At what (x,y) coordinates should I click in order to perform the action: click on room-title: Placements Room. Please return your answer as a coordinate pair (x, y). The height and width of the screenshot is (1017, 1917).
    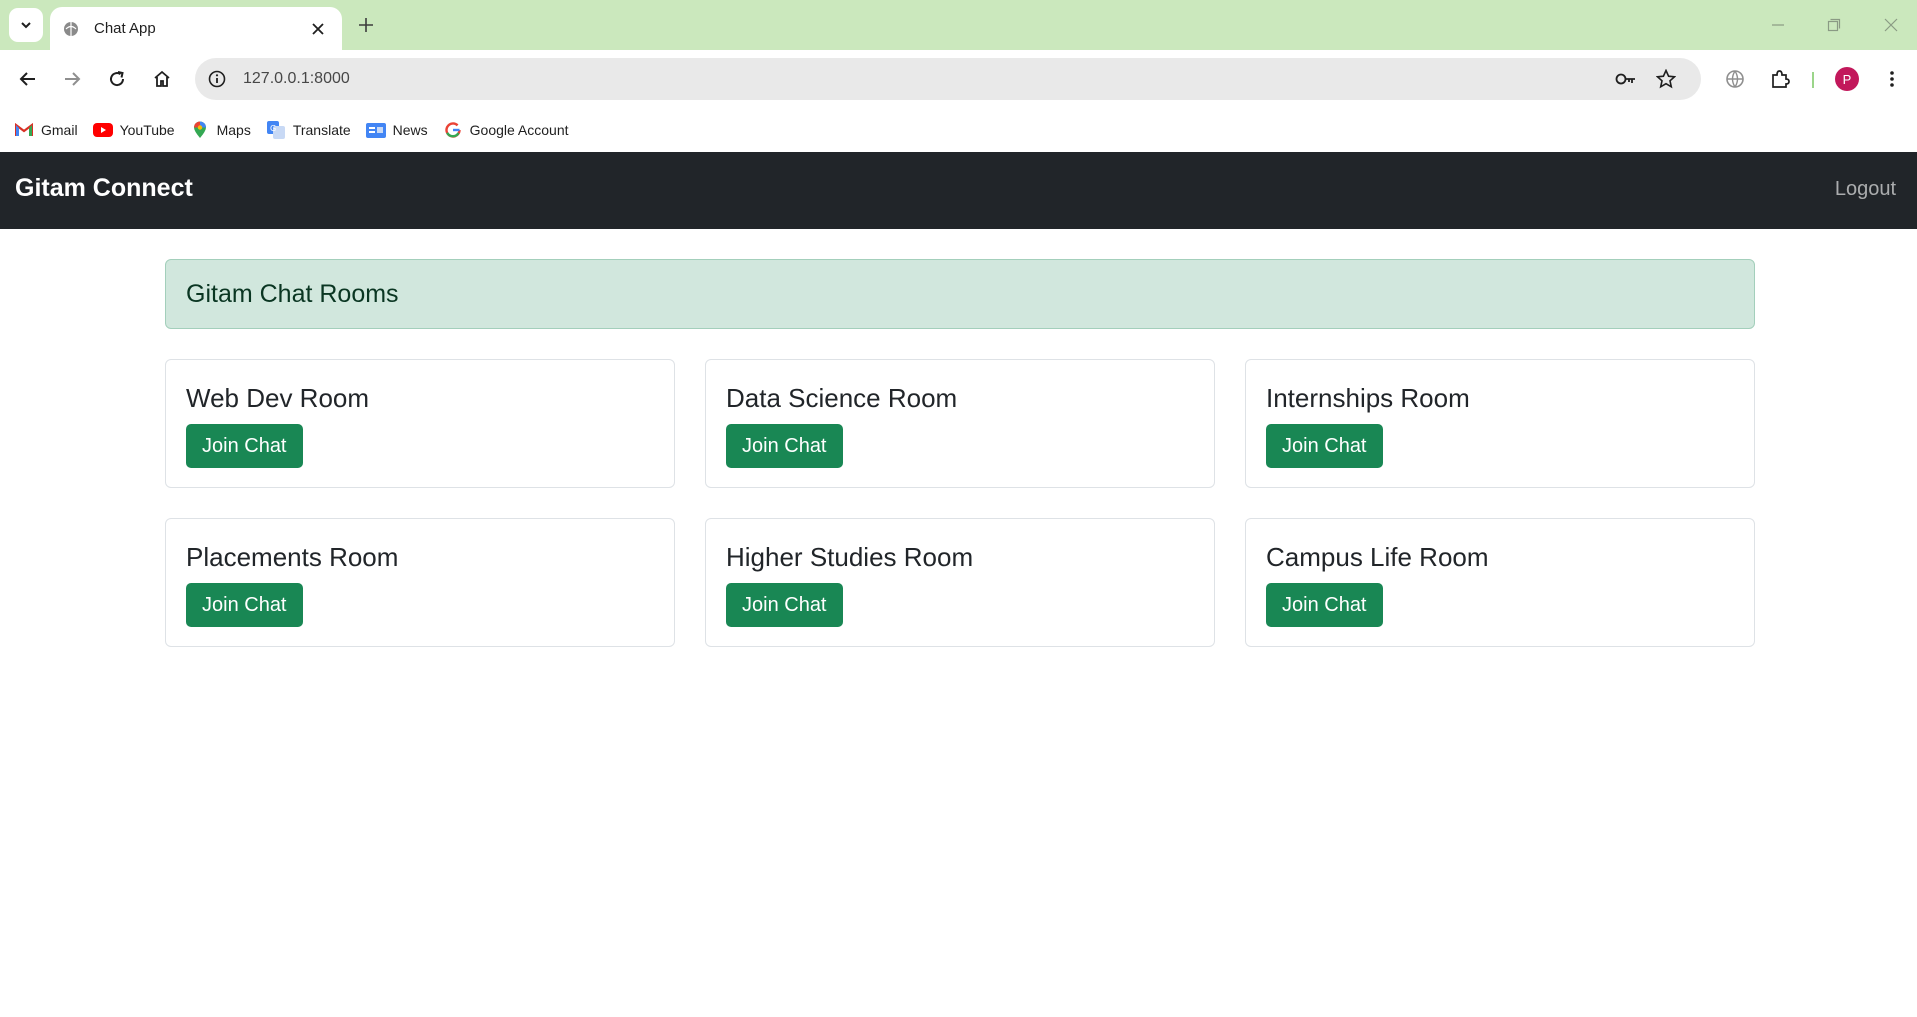
    Looking at the image, I should click on (292, 557).